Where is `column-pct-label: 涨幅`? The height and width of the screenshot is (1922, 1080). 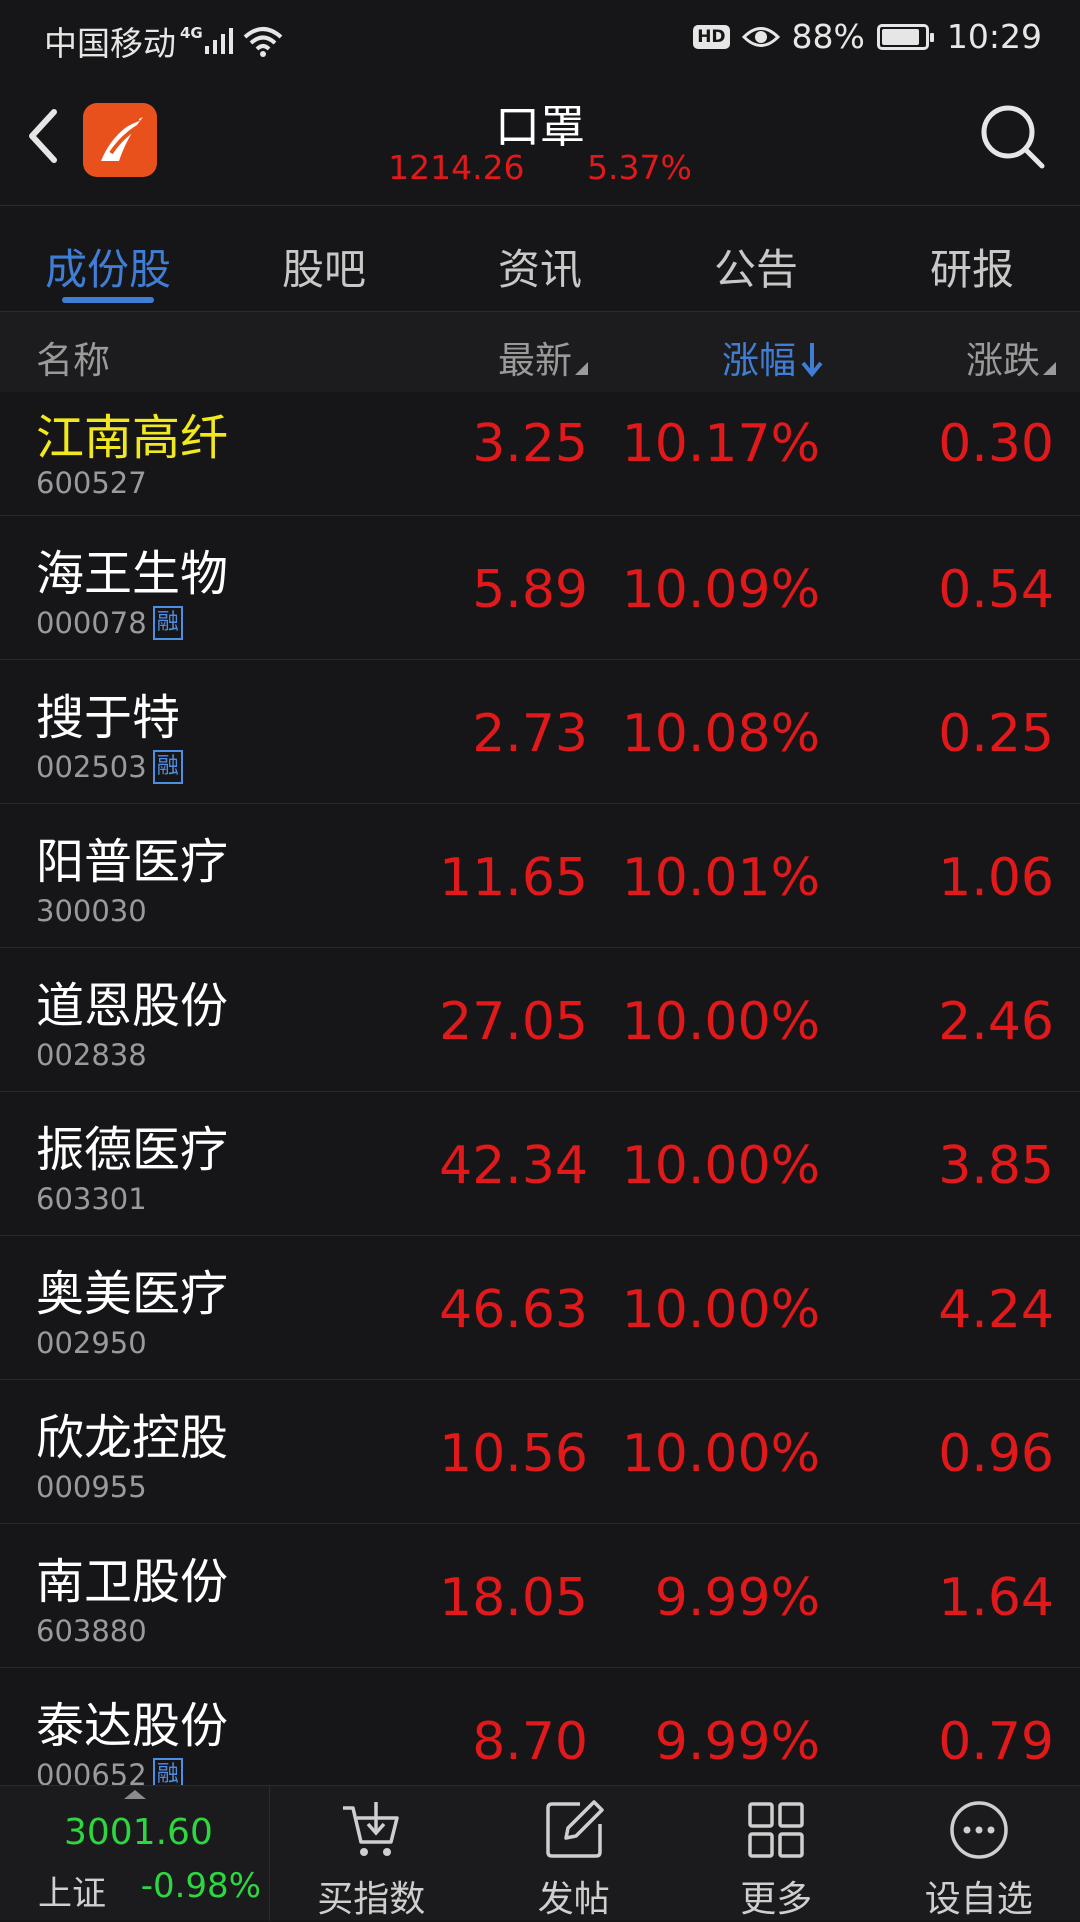
column-pct-label: 涨幅 is located at coordinates (759, 360).